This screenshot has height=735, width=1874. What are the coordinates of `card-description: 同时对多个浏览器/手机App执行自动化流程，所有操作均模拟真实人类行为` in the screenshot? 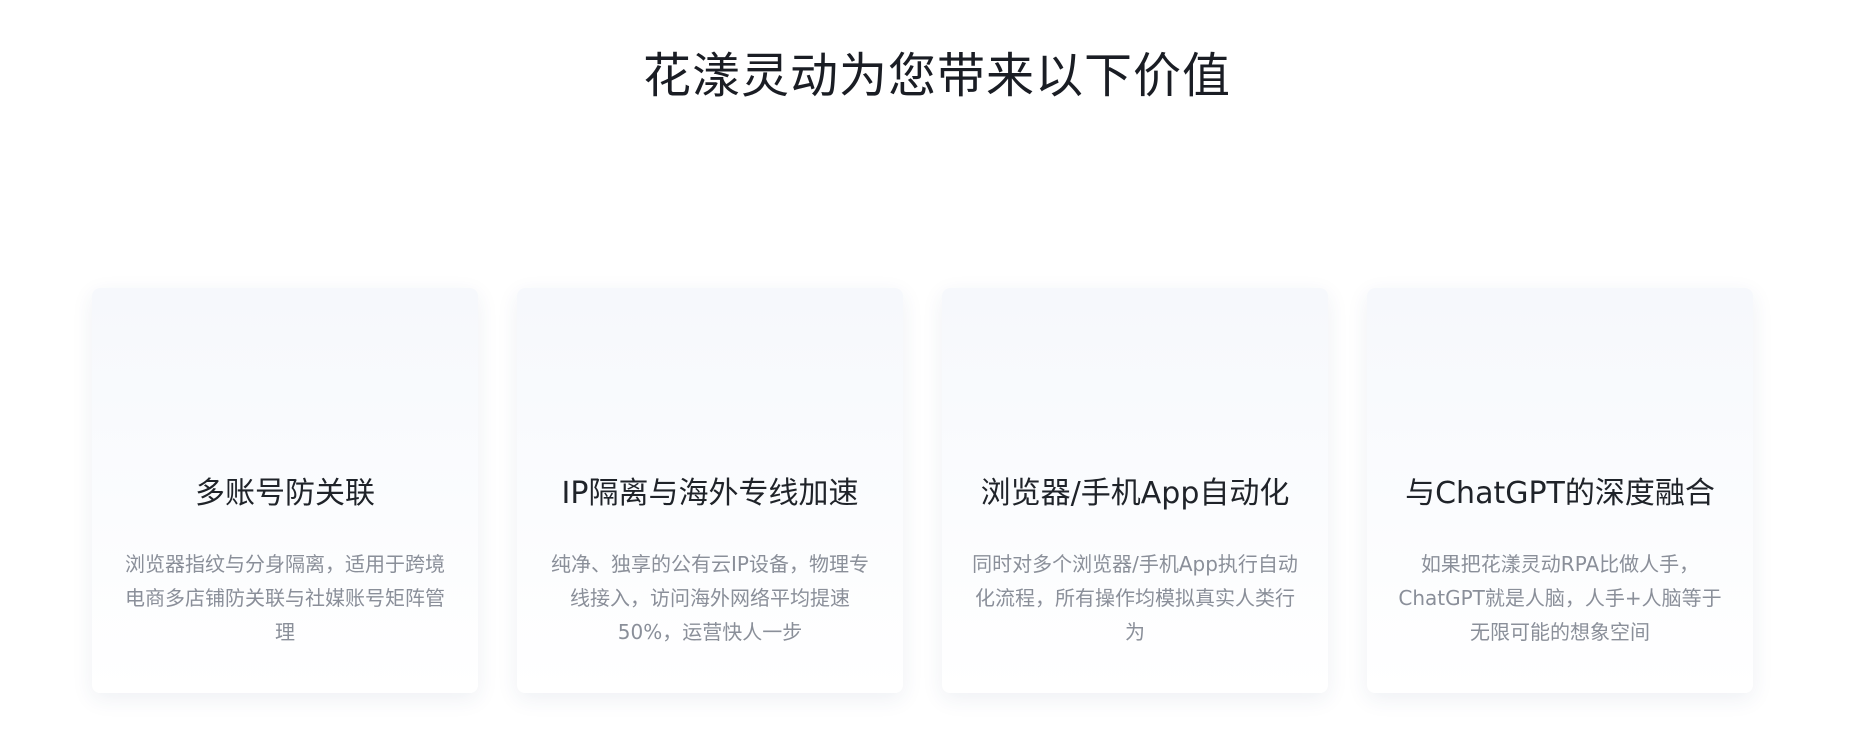 It's located at (1135, 598).